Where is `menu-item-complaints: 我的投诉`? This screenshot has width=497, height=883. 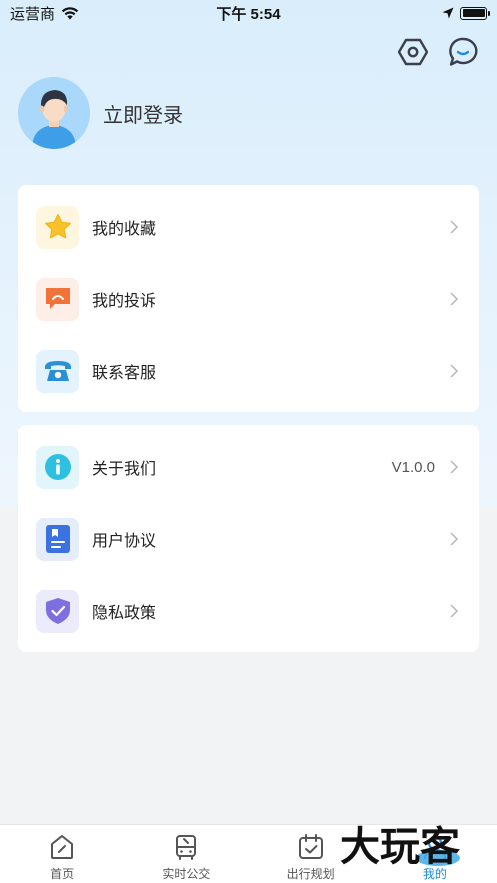 menu-item-complaints: 我的投诉 is located at coordinates (248, 299).